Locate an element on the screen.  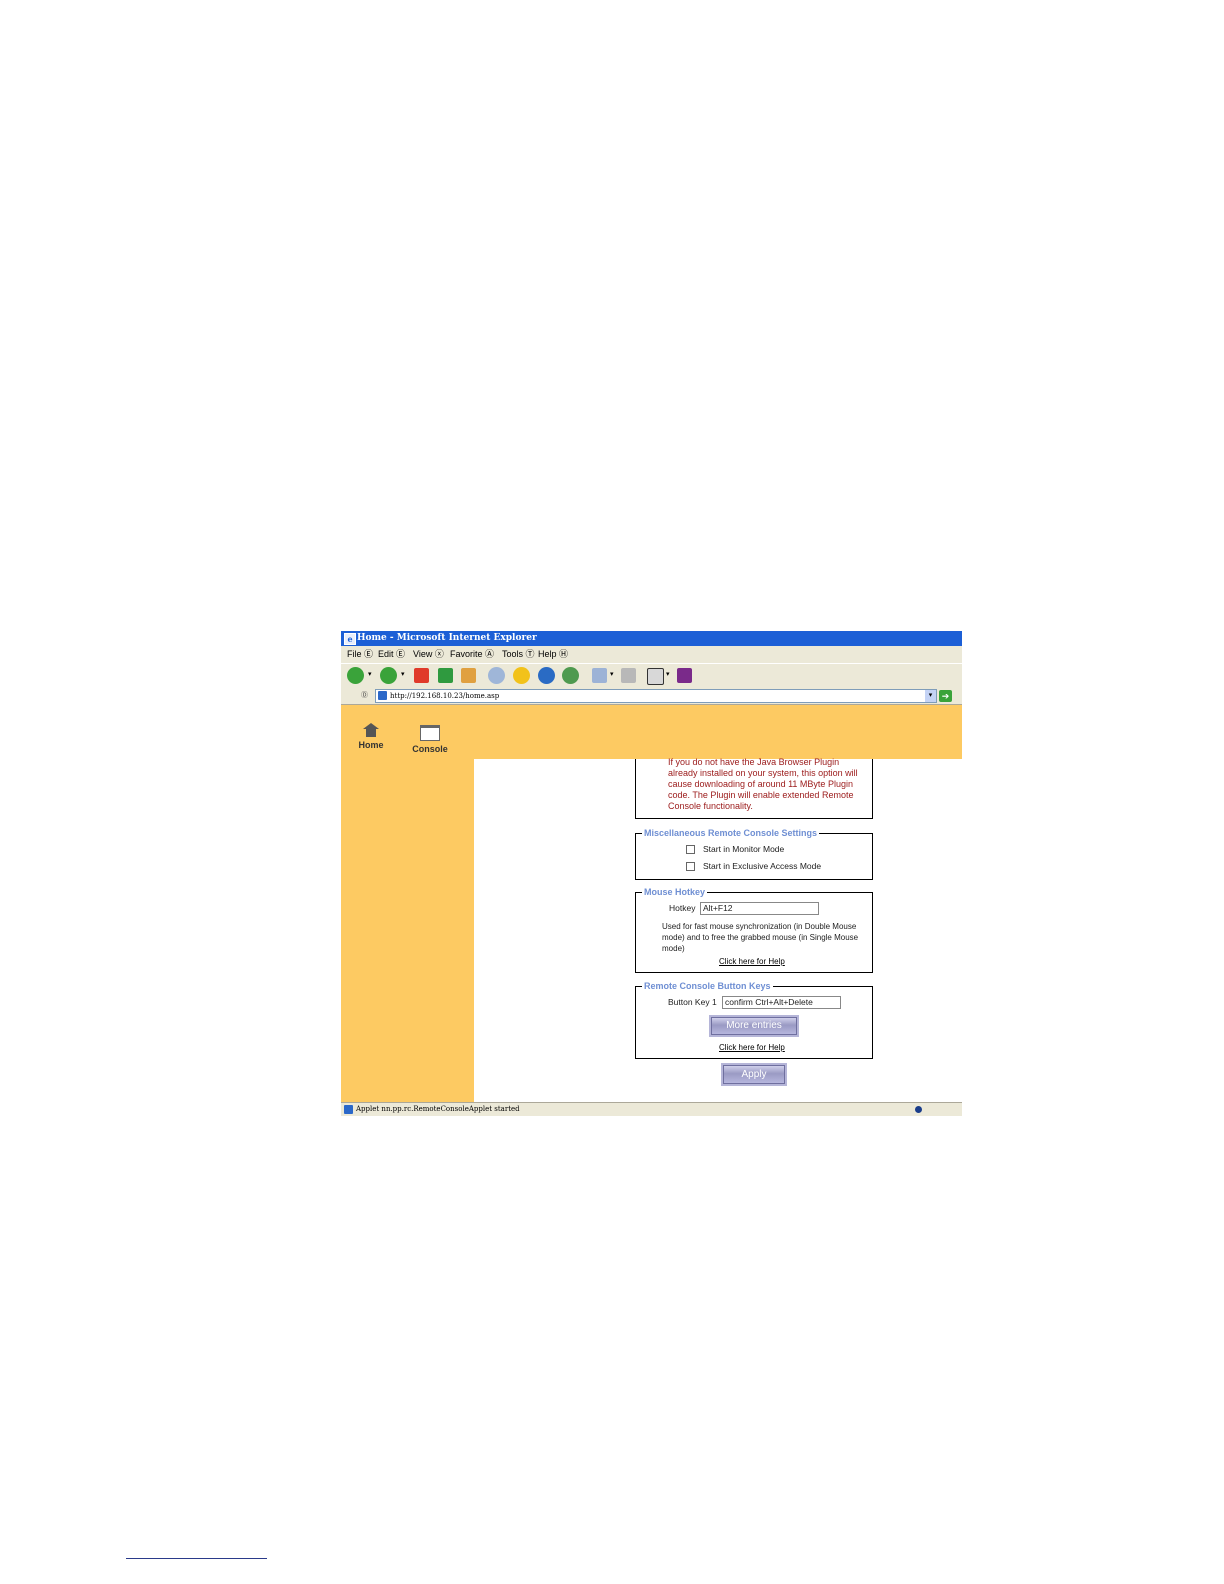
mail-icon is located at coordinates (599, 675).